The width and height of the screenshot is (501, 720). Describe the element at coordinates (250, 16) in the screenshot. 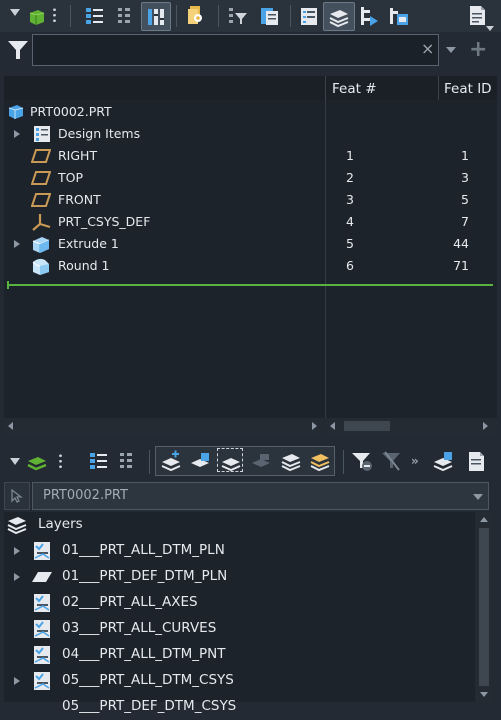

I see `model-tree-toolbar` at that location.